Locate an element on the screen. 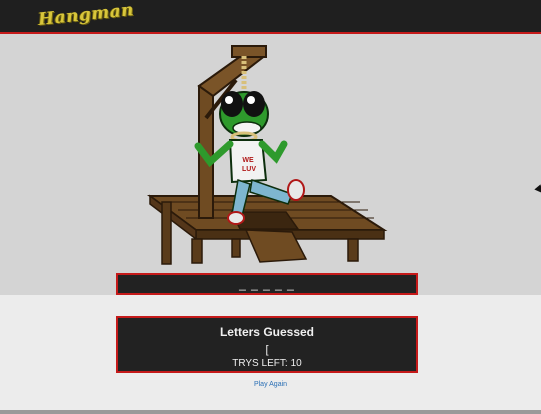  letters-guessed-title: Letters Guessed is located at coordinates (267, 332).